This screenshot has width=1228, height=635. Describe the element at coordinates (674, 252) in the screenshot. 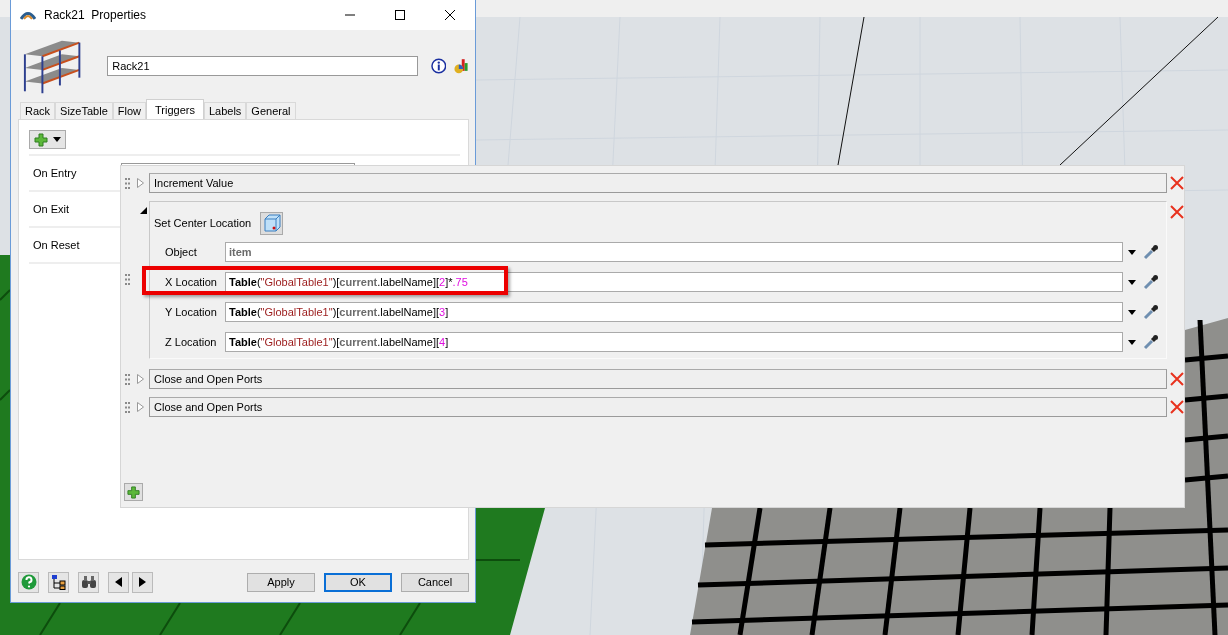

I see `code-field: item` at that location.